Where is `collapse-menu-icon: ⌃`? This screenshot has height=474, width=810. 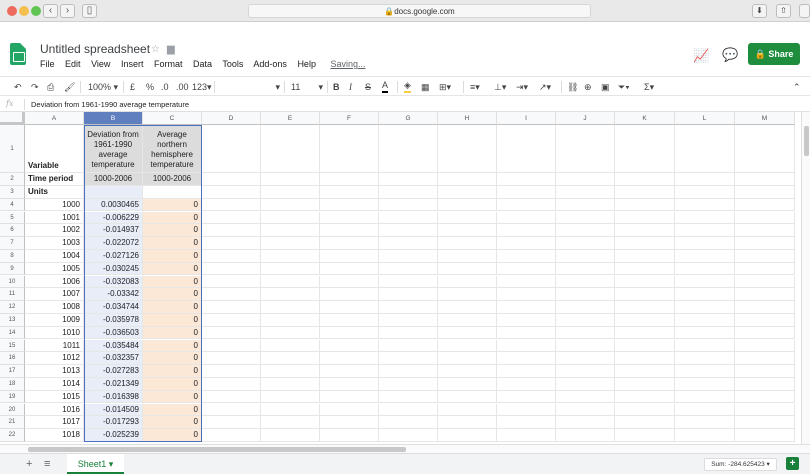
collapse-menu-icon: ⌃ is located at coordinates (797, 87).